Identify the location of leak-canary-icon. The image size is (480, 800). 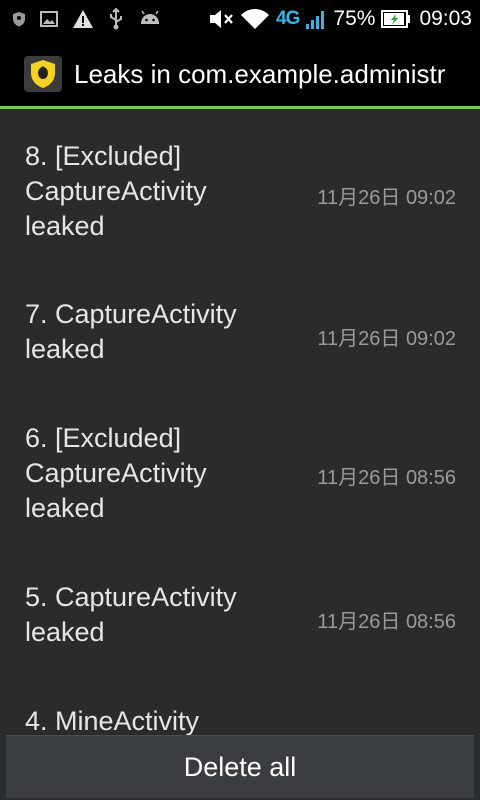
(43, 74).